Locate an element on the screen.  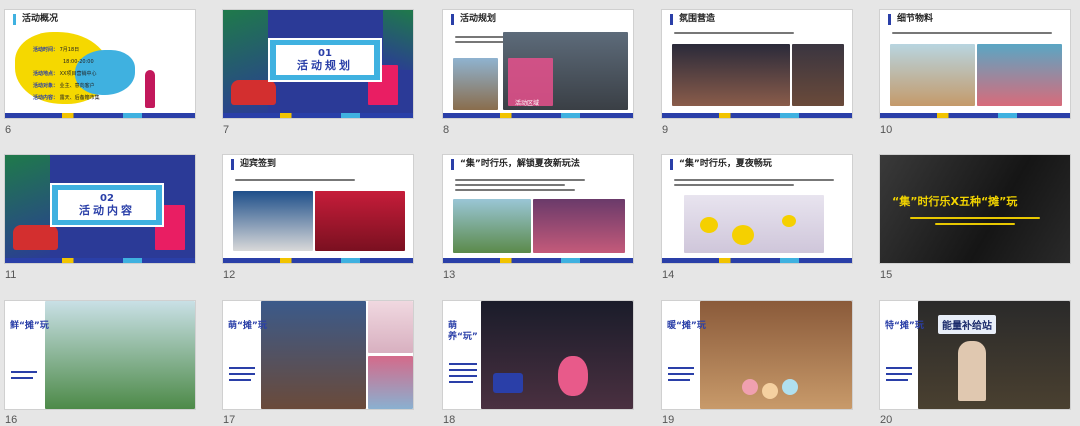
slide-thumbnail: “集”时行乐，解锁夏夜新玩法 is located at coordinates (538, 209).